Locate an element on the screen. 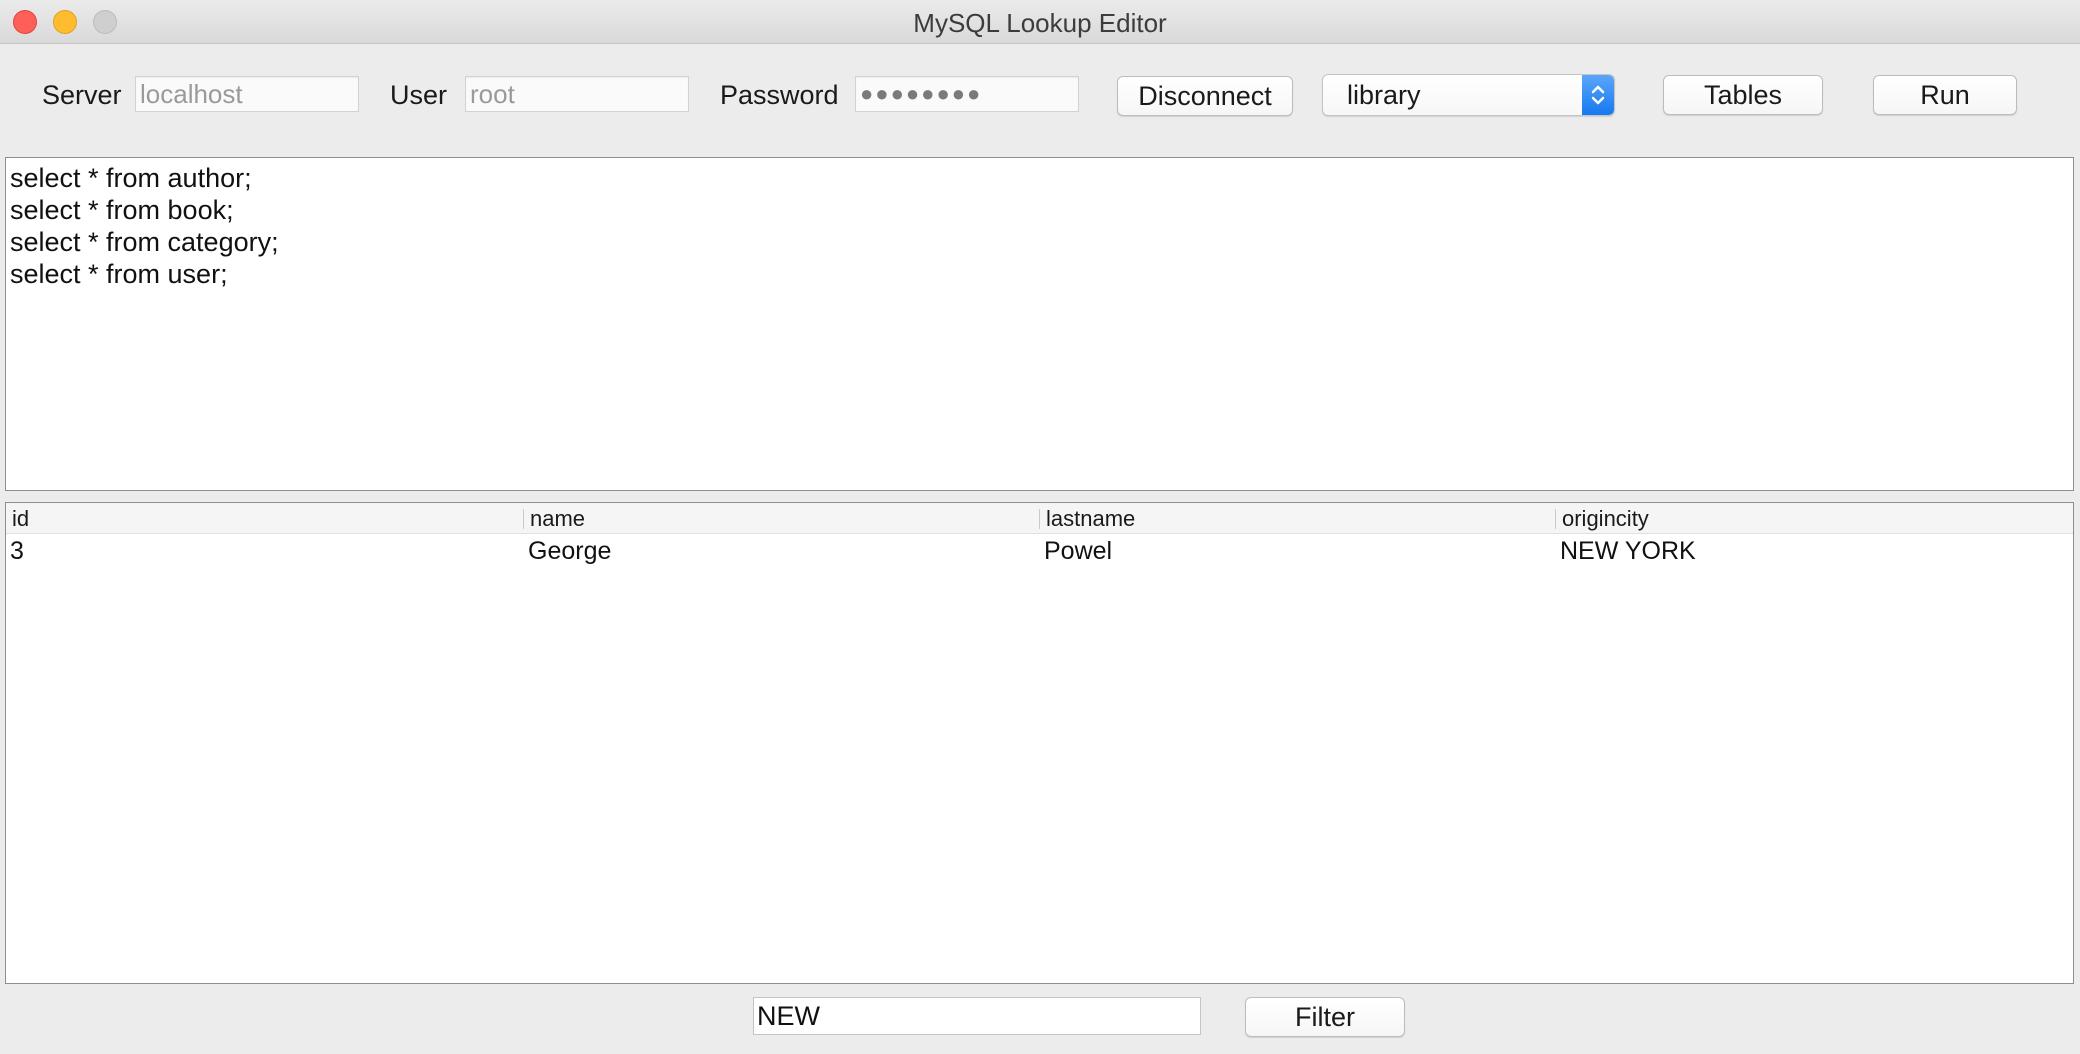  table-cell-name: George is located at coordinates (570, 551).